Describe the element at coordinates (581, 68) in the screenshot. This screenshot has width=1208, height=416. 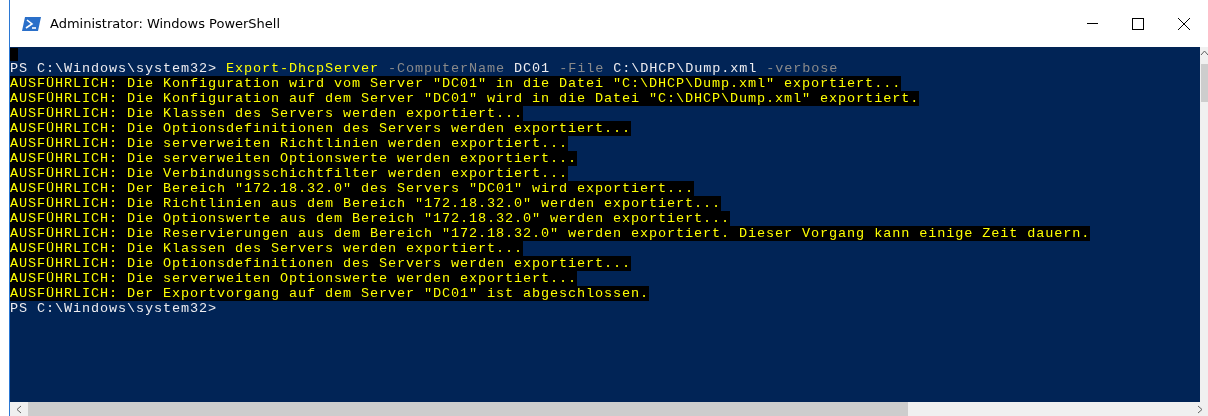
I see `parameter-name: -File` at that location.